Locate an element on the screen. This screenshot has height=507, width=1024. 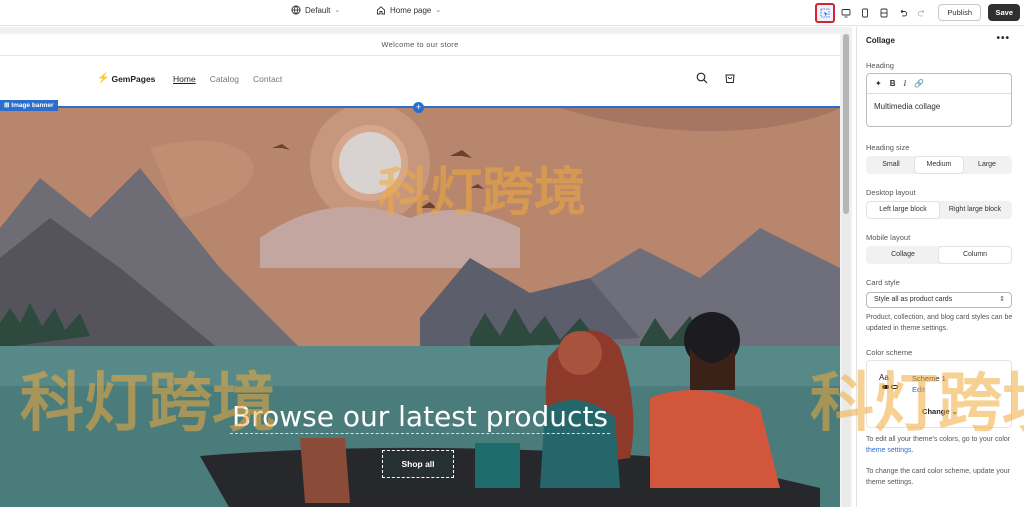
full-width-view-icon is located at coordinates (884, 13).